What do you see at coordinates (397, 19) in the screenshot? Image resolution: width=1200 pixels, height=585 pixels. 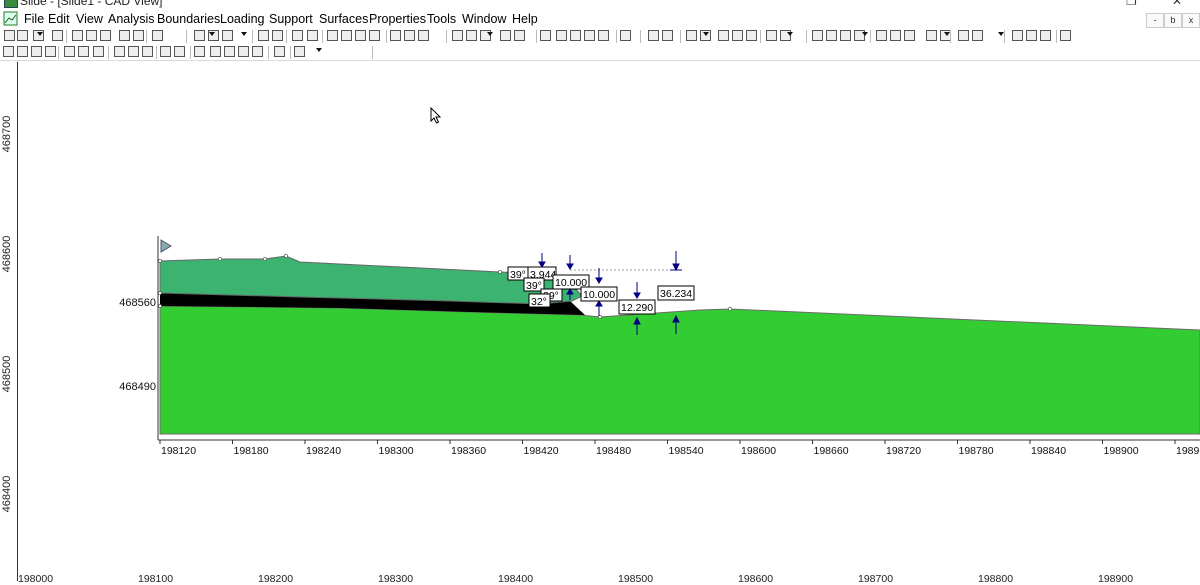 I see `menu-properties: Properties` at bounding box center [397, 19].